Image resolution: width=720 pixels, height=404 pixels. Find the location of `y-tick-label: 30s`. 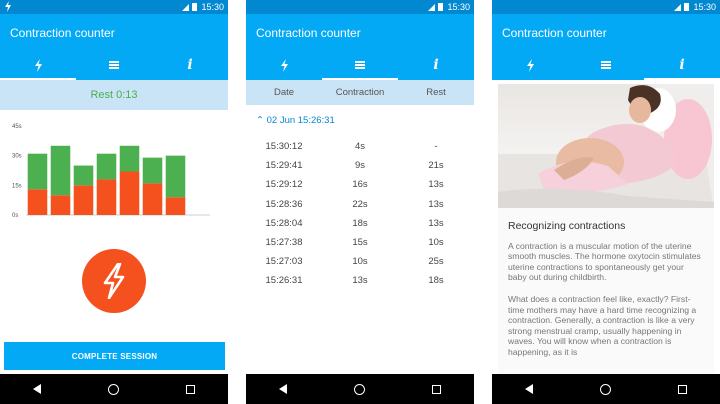

y-tick-label: 30s is located at coordinates (17, 157).